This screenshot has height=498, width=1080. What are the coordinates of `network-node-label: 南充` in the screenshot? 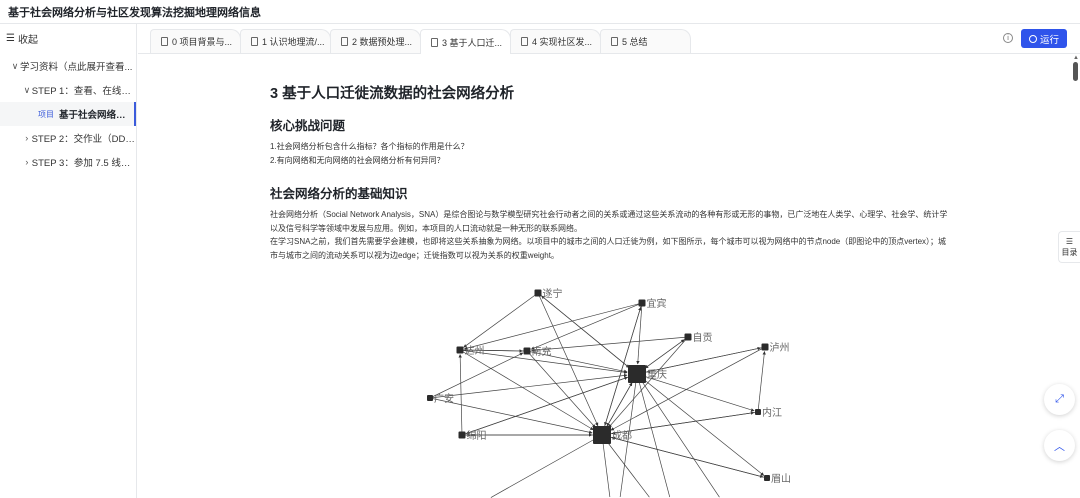 It's located at (542, 351).